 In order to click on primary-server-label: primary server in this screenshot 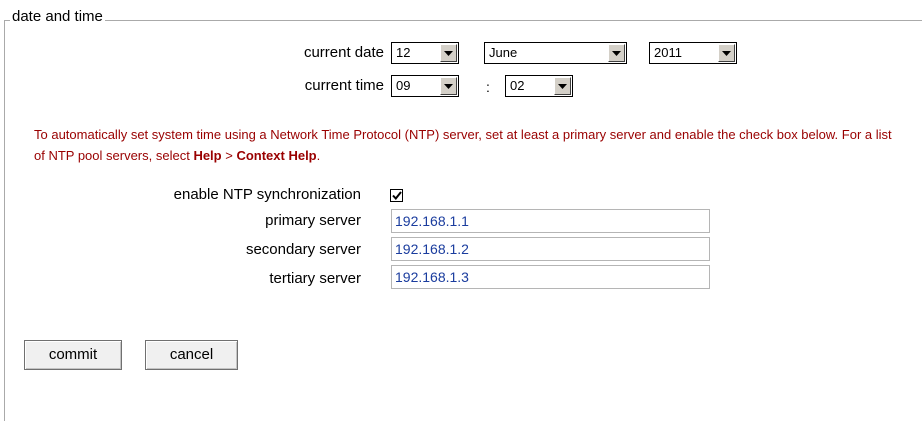, I will do `click(313, 220)`.